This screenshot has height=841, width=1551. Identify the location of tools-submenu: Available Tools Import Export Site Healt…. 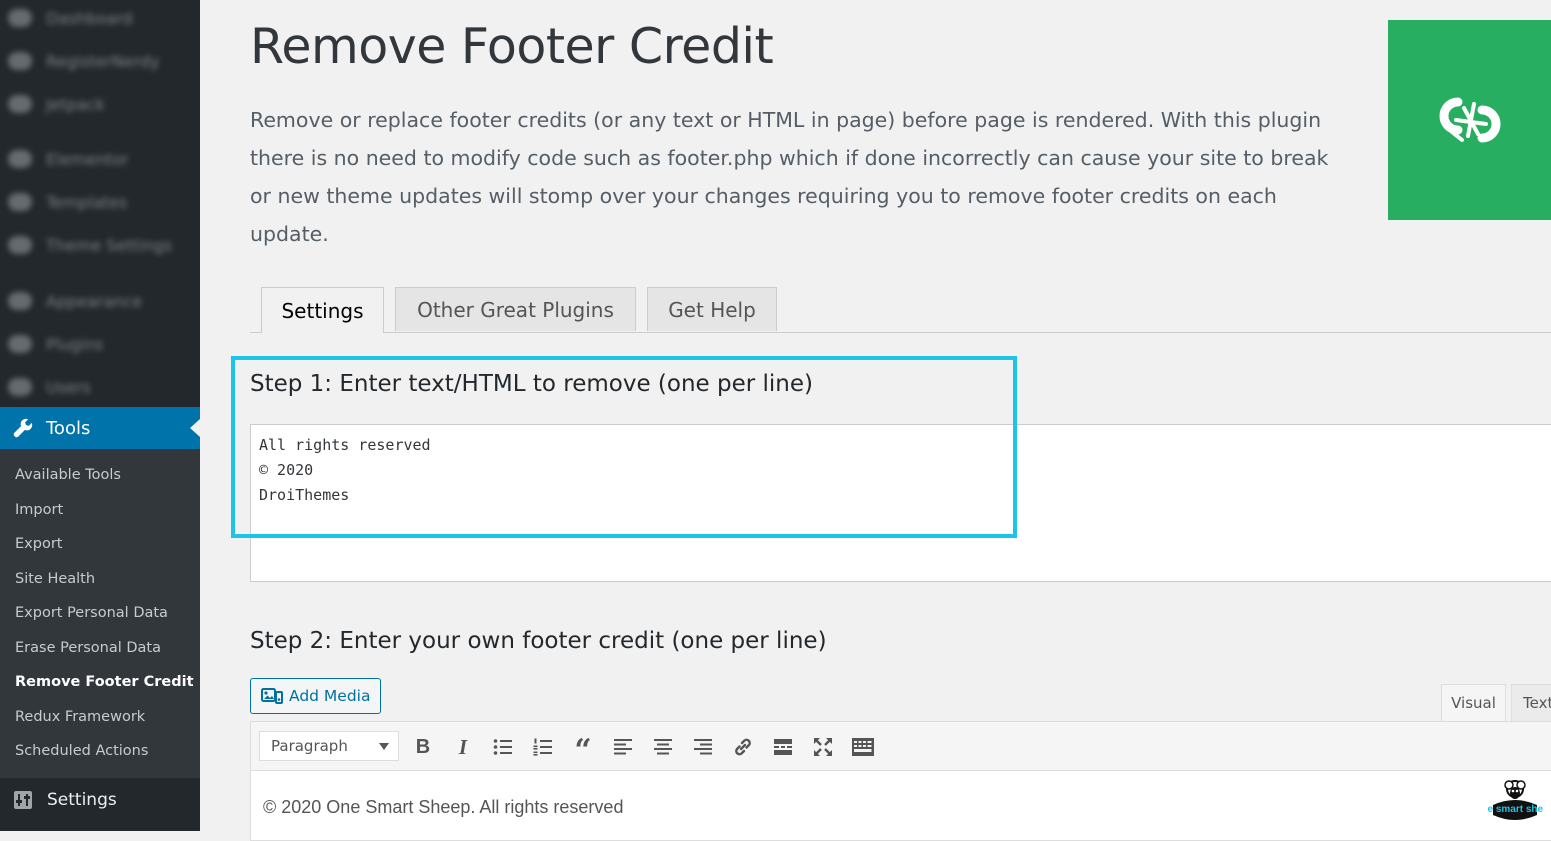
(100, 613).